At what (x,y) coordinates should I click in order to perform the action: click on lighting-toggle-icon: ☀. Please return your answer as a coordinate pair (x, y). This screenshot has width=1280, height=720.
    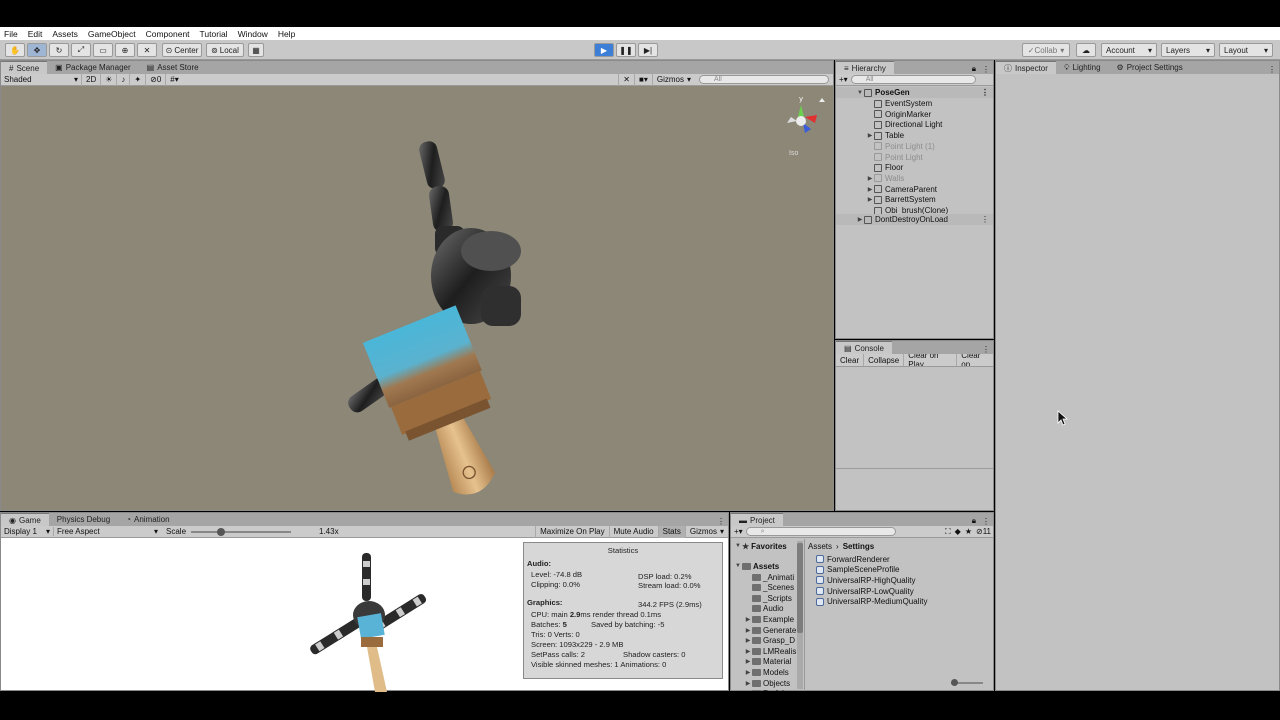
    Looking at the image, I should click on (108, 79).